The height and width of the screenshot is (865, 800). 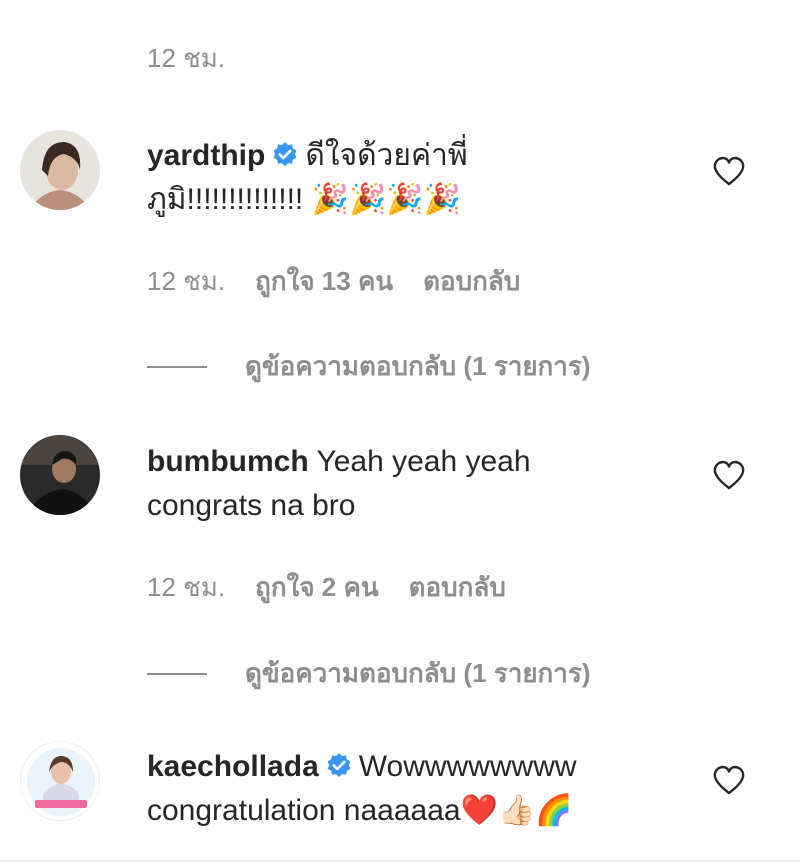 I want to click on emoji-sequence: 🎉🎉🎉🎉, so click(x=386, y=199).